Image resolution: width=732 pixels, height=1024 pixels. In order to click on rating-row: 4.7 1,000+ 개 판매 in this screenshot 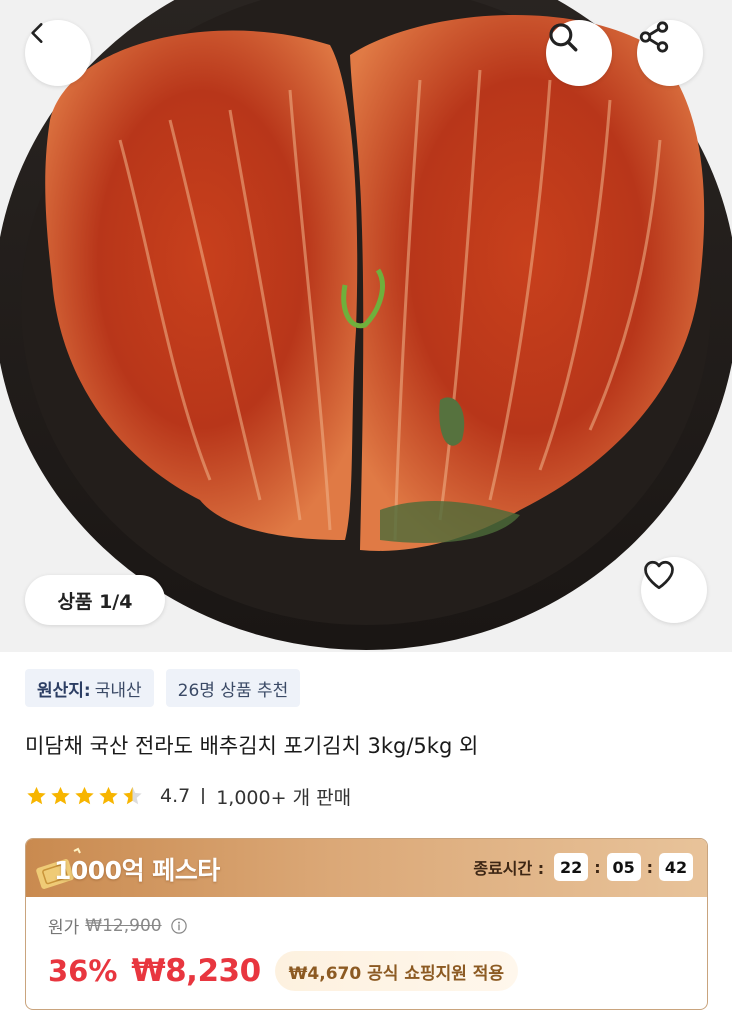, I will do `click(188, 796)`.